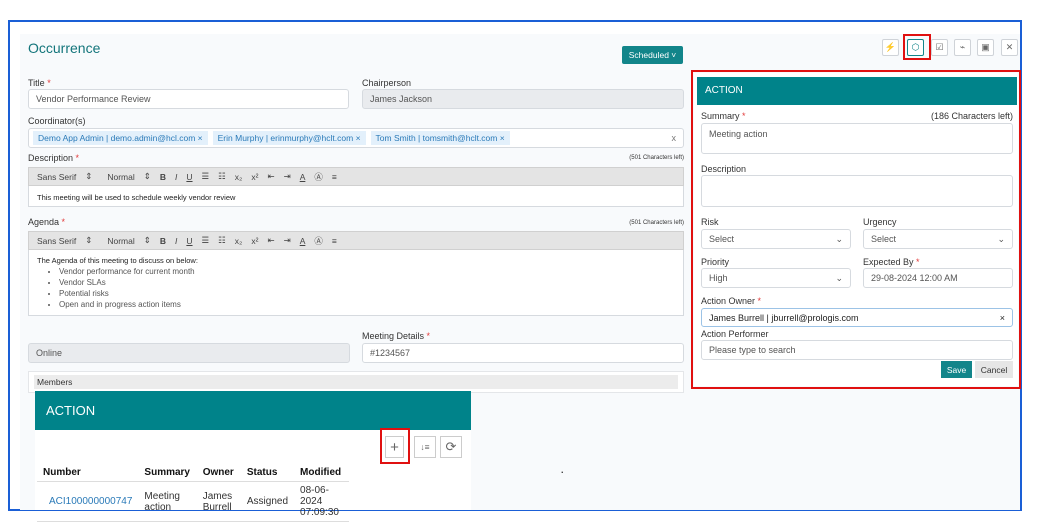 Image resolution: width=1042 pixels, height=523 pixels. I want to click on column-header: Status, so click(267, 473).